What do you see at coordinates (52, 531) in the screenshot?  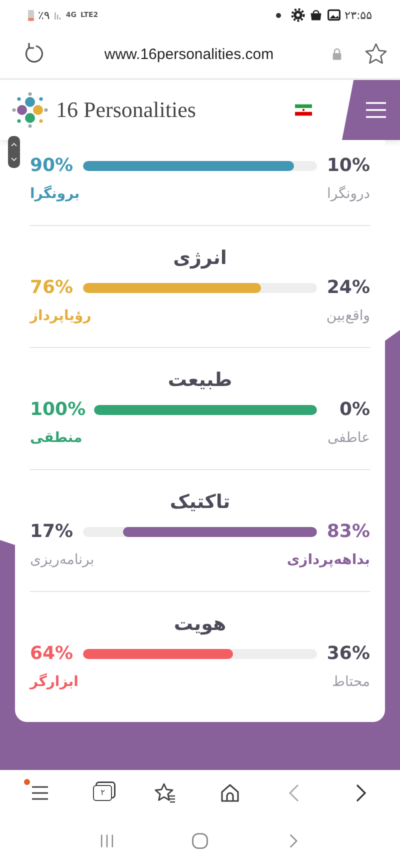 I see `percent-text: 17%` at bounding box center [52, 531].